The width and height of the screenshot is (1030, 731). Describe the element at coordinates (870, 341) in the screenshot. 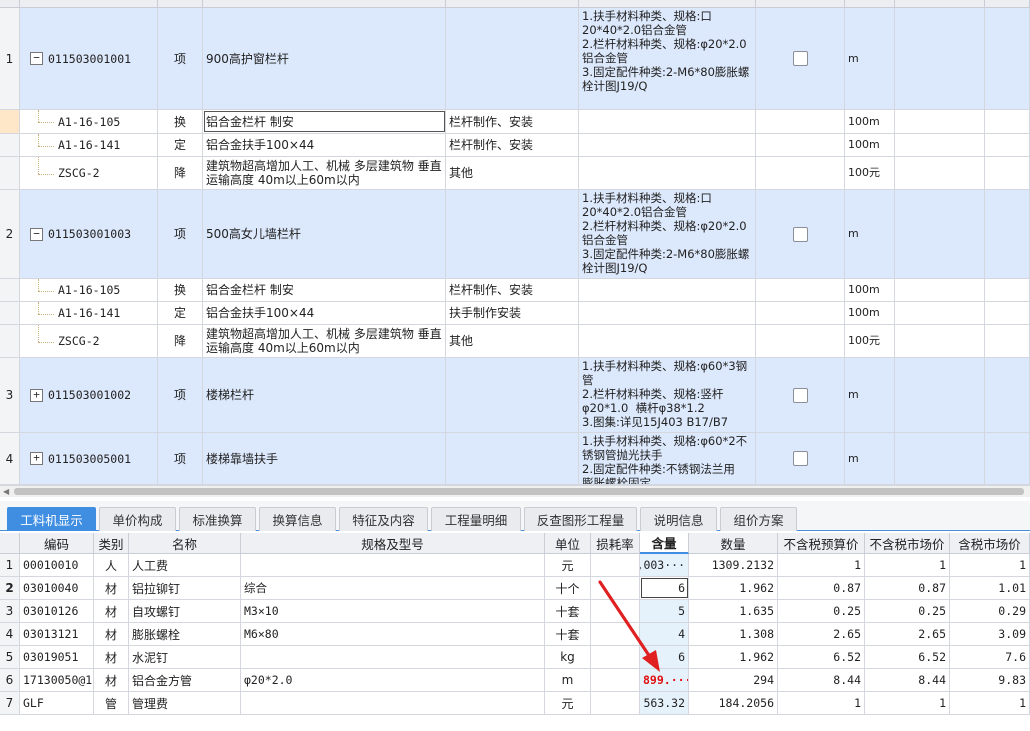

I see `unit-cell: 100元` at that location.